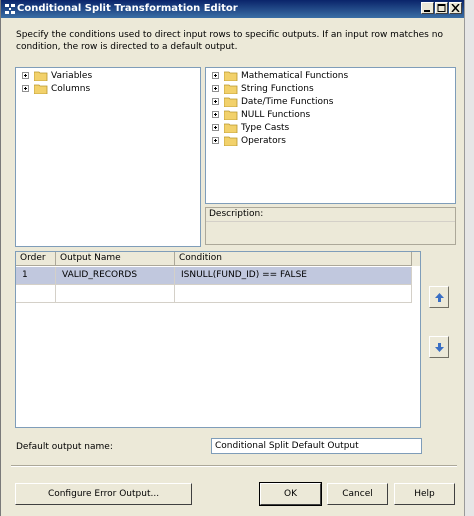 The height and width of the screenshot is (516, 474). Describe the element at coordinates (127, 8) in the screenshot. I see `window-title: Conditional Split Transformation Editor` at that location.